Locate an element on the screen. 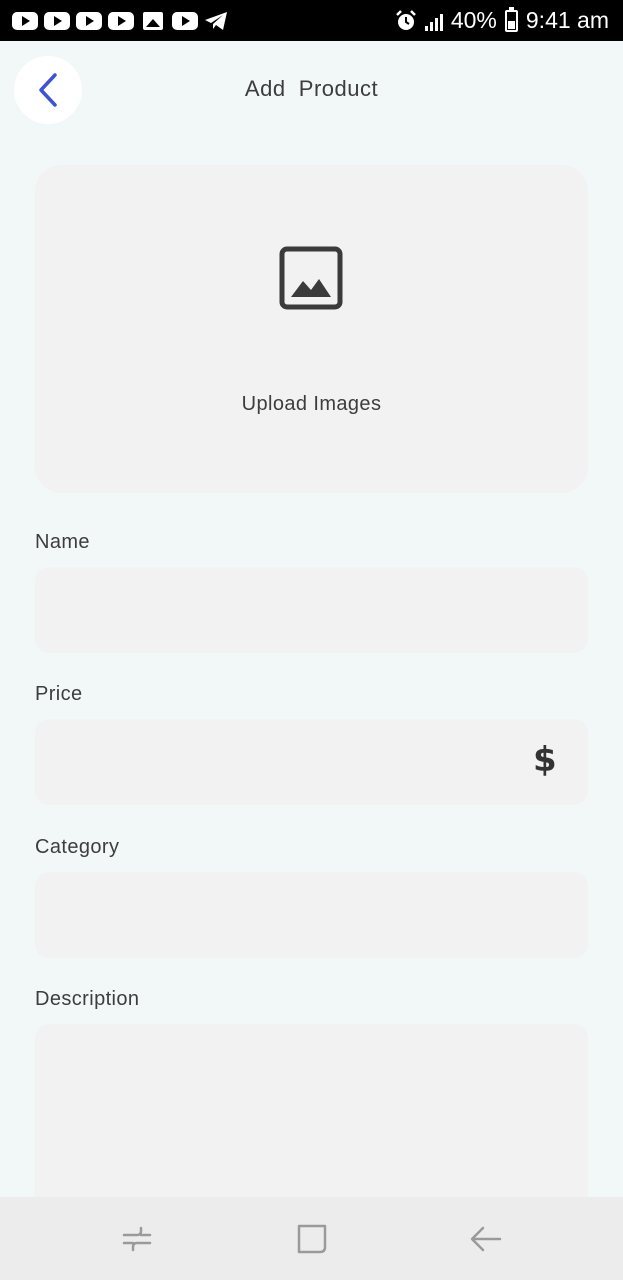 The image size is (623, 1280). signal-icon is located at coordinates (433, 21).